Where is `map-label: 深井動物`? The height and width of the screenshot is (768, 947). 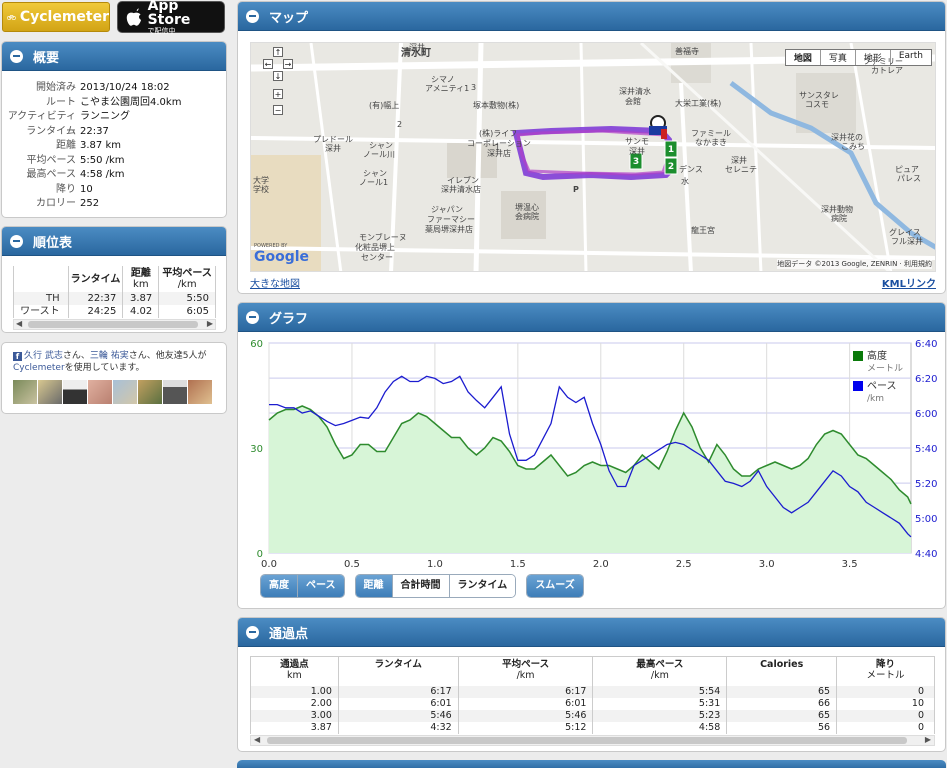 map-label: 深井動物 is located at coordinates (837, 209).